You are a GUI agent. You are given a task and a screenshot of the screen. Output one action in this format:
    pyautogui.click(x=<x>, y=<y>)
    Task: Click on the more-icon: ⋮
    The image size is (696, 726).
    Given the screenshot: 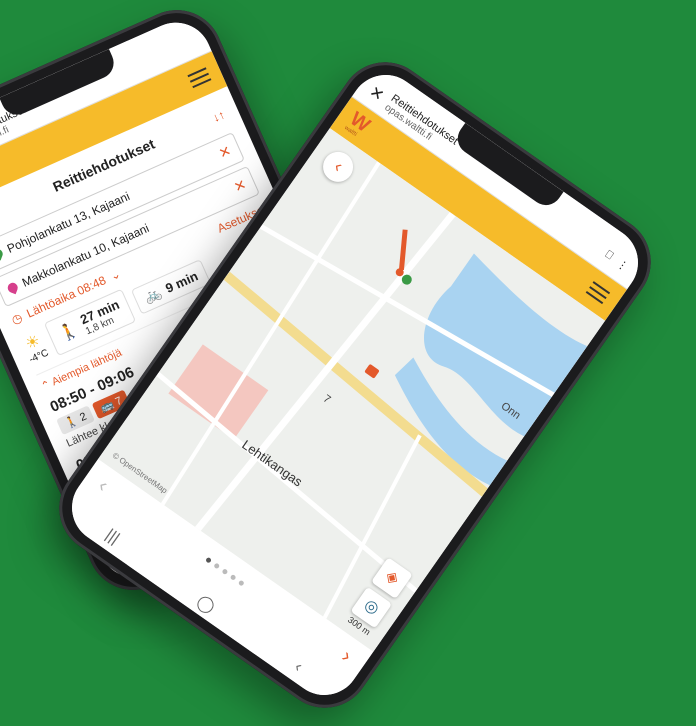 What is the action you would take?
    pyautogui.click(x=622, y=265)
    